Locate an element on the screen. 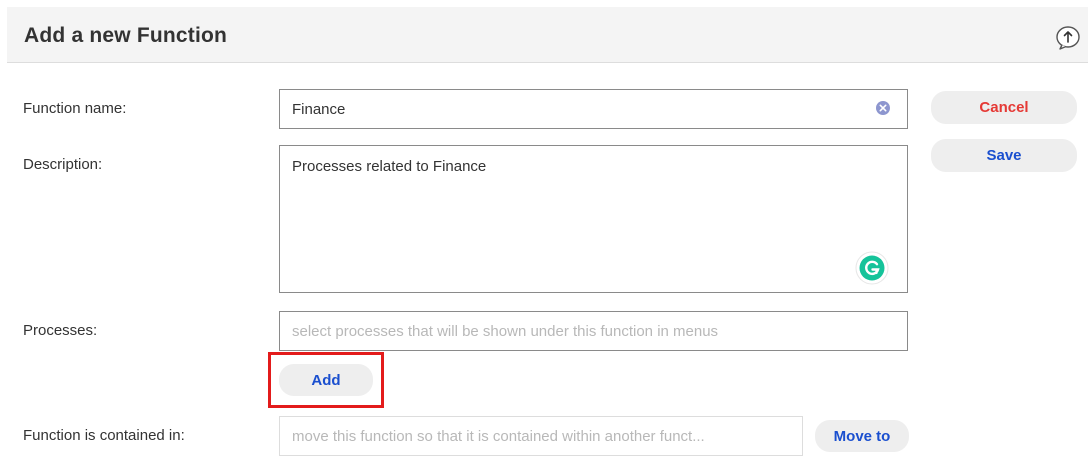 This screenshot has height=474, width=1088. function-name-field: Finance is located at coordinates (593, 109).